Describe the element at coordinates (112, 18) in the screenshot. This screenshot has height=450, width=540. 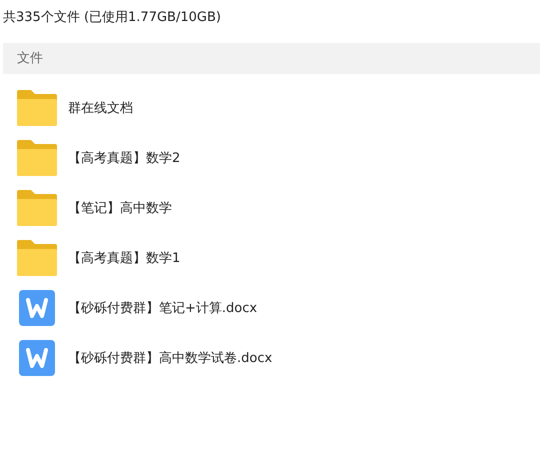
I see `storage-summary: 共335个文件 (已使用1.77GB/10GB)` at that location.